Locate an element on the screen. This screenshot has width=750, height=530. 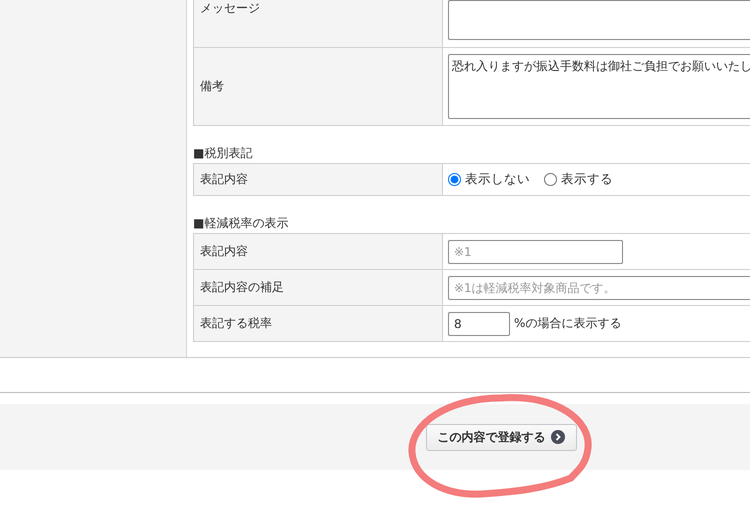
field-label: 表記内容の補足 is located at coordinates (318, 287).